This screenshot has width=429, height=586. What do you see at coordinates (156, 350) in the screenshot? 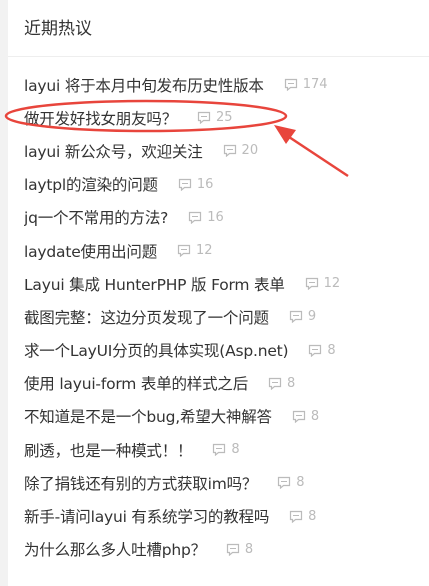
I see `hot-topic-title: 求一个LayUI分页的具体实现(Asp.net)` at bounding box center [156, 350].